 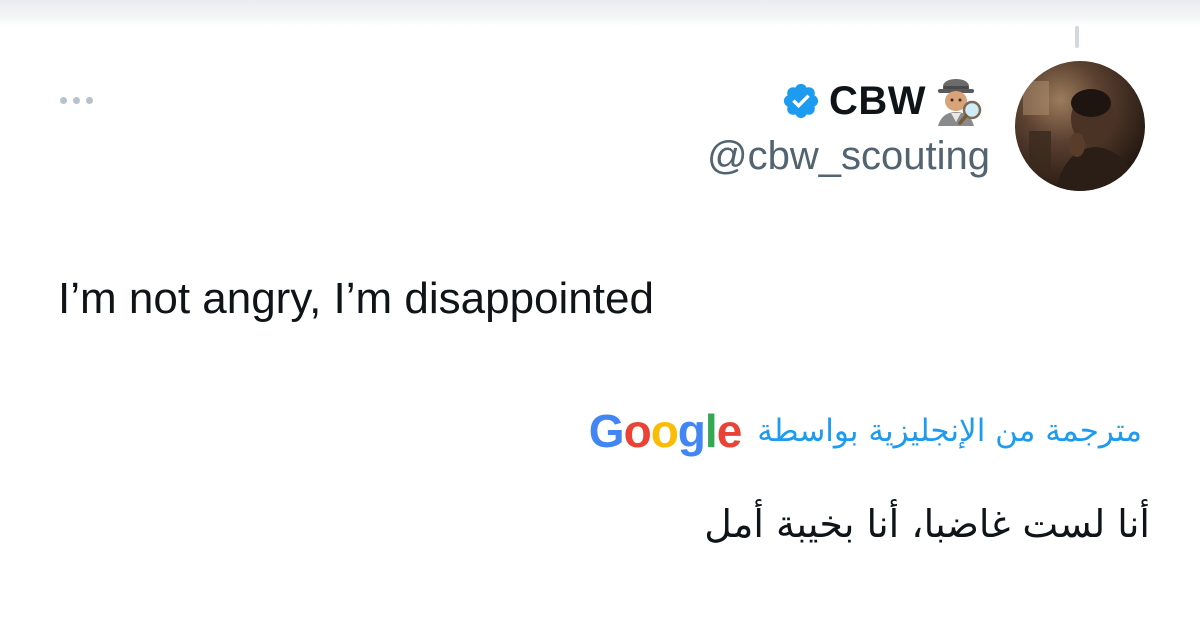 I want to click on google-logo-letter: l, so click(x=711, y=431).